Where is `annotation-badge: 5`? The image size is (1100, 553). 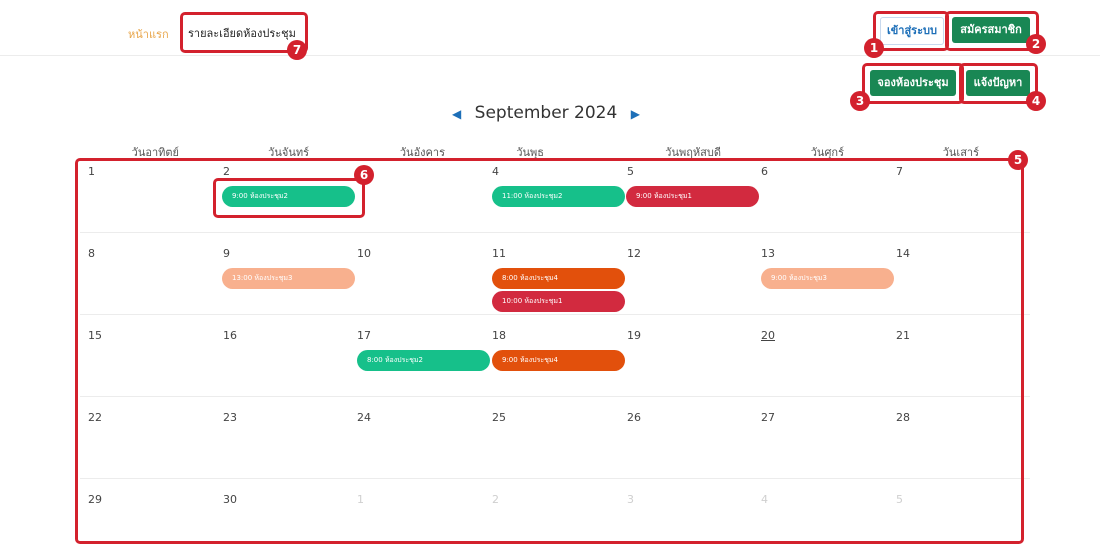 annotation-badge: 5 is located at coordinates (1018, 160).